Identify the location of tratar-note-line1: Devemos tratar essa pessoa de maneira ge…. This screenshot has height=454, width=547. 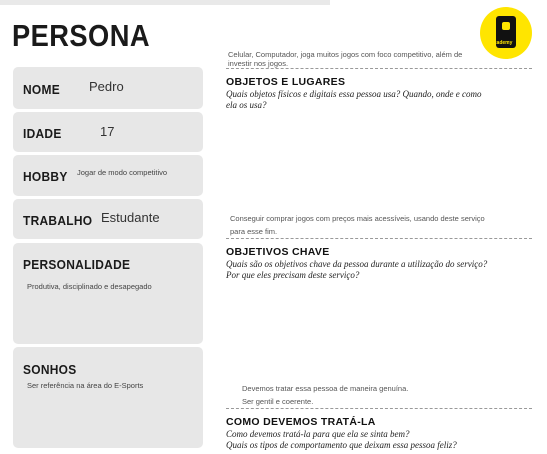
(325, 388).